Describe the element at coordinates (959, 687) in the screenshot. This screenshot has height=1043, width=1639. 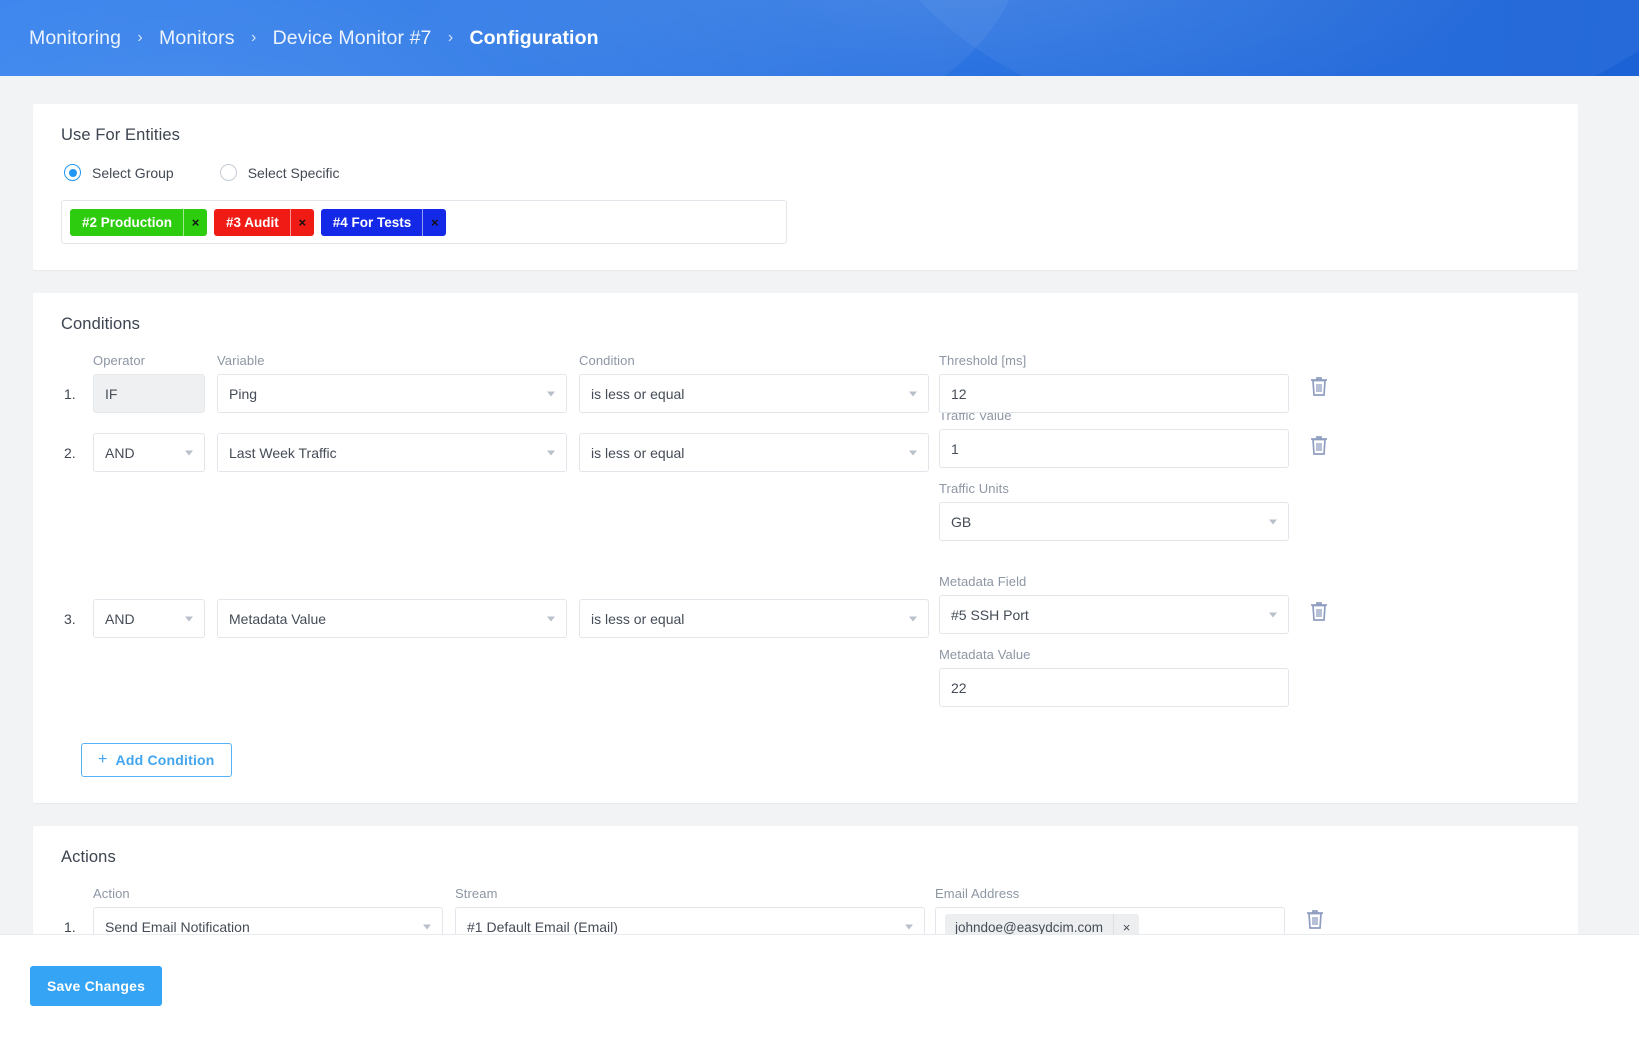
I see `metadata-value: 22` at that location.